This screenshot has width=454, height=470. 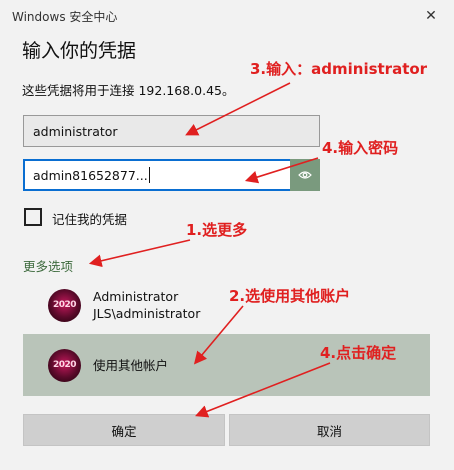 I want to click on close-icon: ✕, so click(x=431, y=16).